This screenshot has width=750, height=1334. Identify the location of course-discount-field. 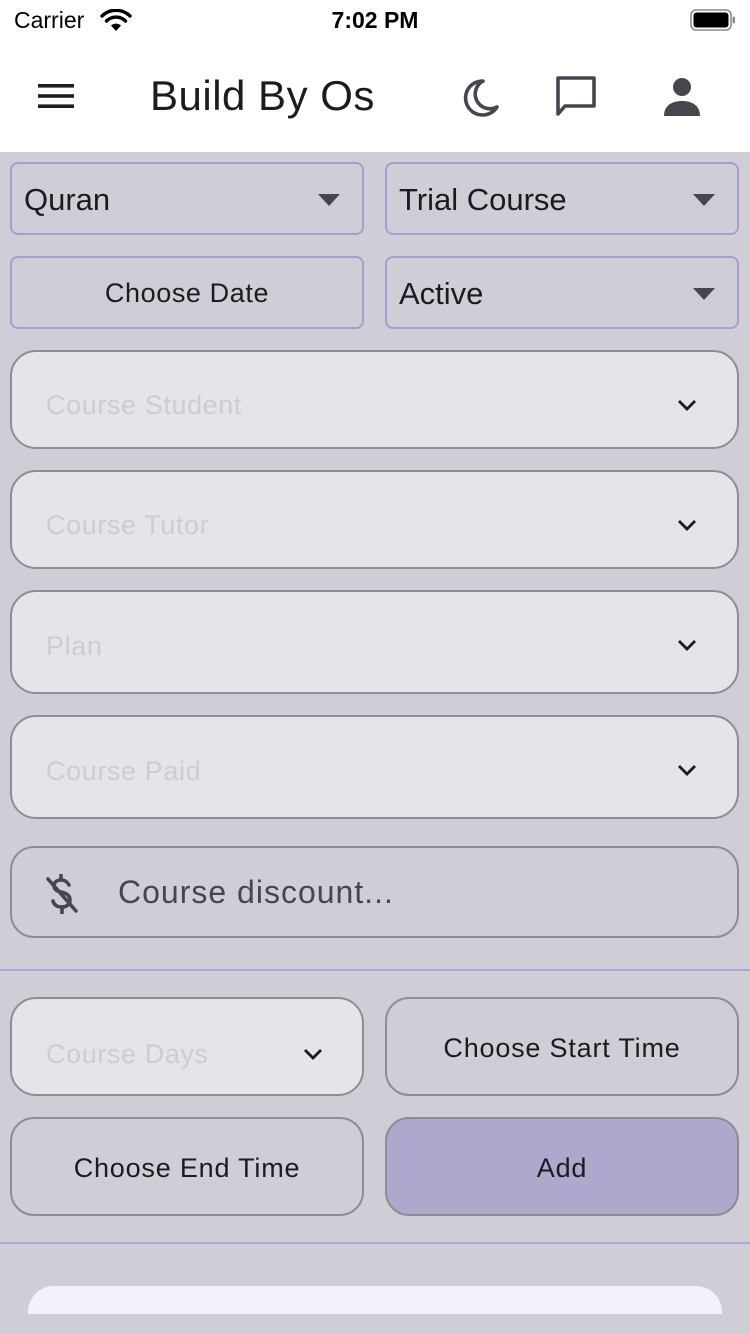
(374, 892).